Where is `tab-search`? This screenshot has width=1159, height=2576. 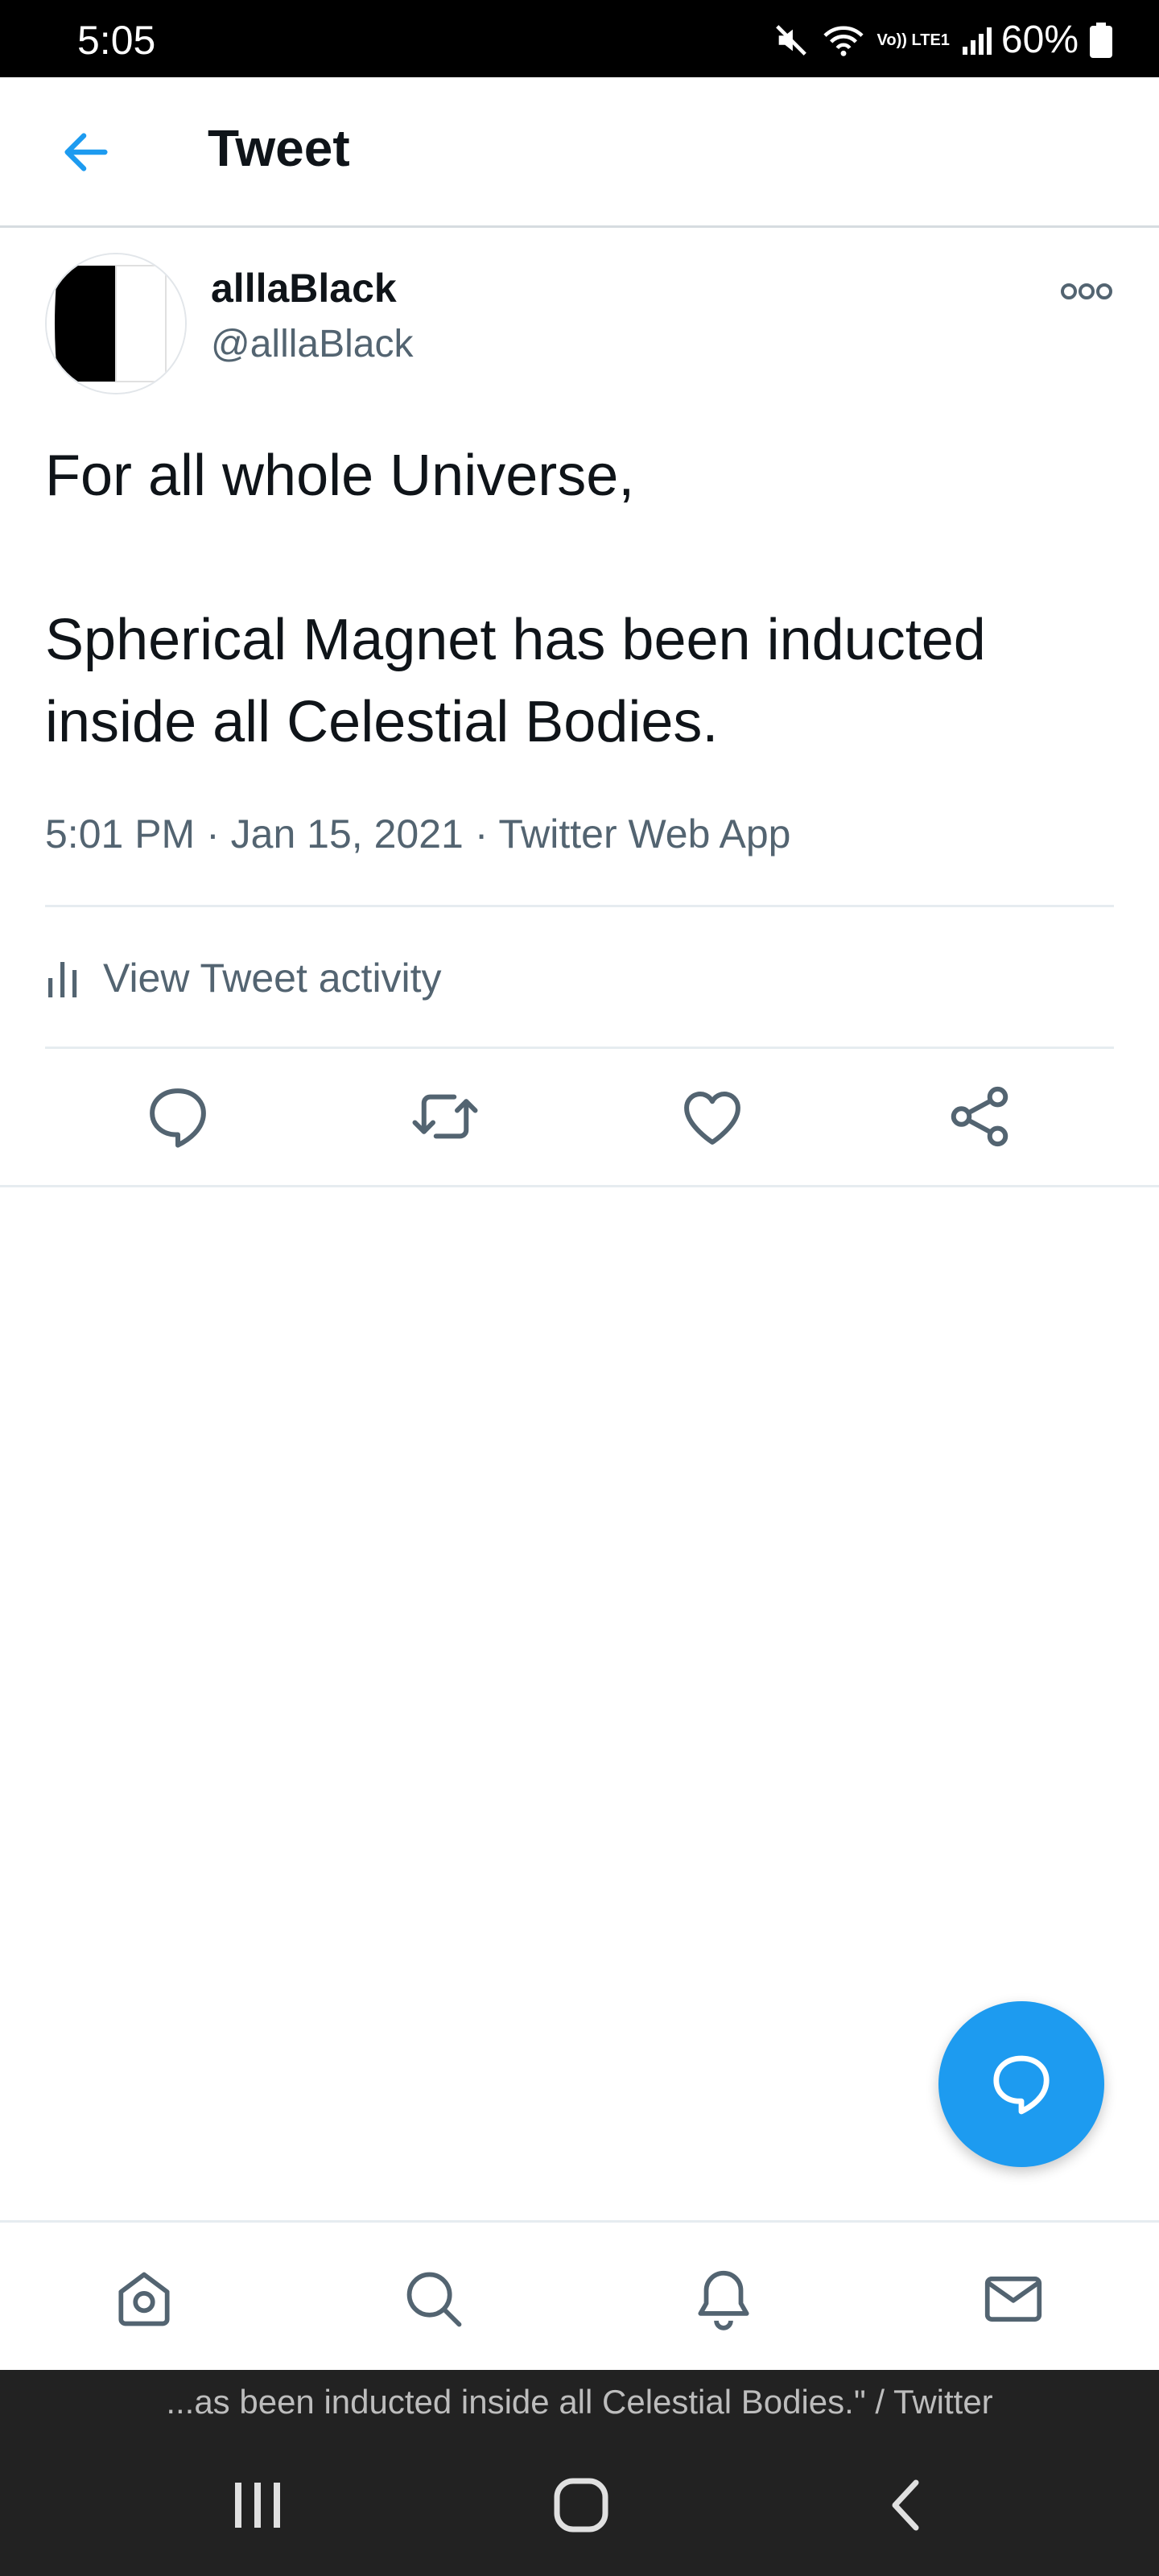 tab-search is located at coordinates (433, 2299).